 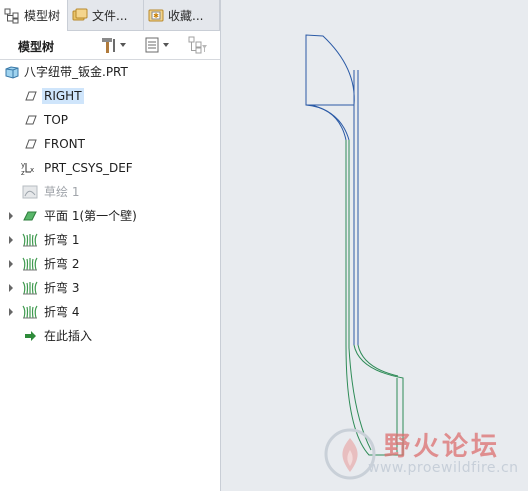 What do you see at coordinates (62, 264) in the screenshot?
I see `tree-item-label: 折弯 2` at bounding box center [62, 264].